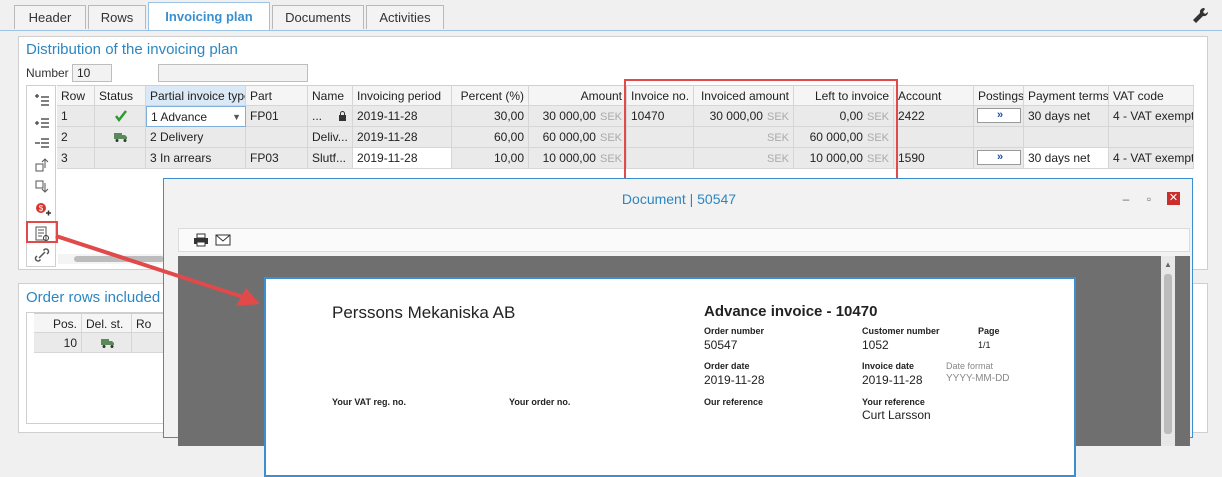 The image size is (1222, 477). I want to click on cell-percent: 10,00, so click(490, 158).